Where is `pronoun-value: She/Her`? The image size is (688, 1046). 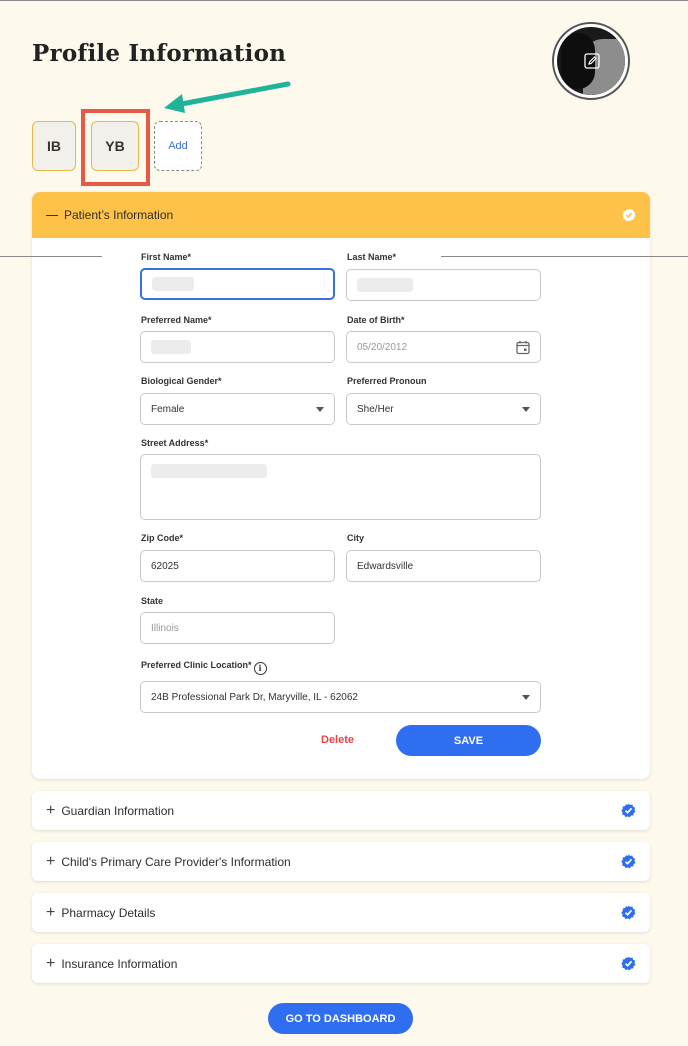
pronoun-value: She/Her is located at coordinates (375, 409).